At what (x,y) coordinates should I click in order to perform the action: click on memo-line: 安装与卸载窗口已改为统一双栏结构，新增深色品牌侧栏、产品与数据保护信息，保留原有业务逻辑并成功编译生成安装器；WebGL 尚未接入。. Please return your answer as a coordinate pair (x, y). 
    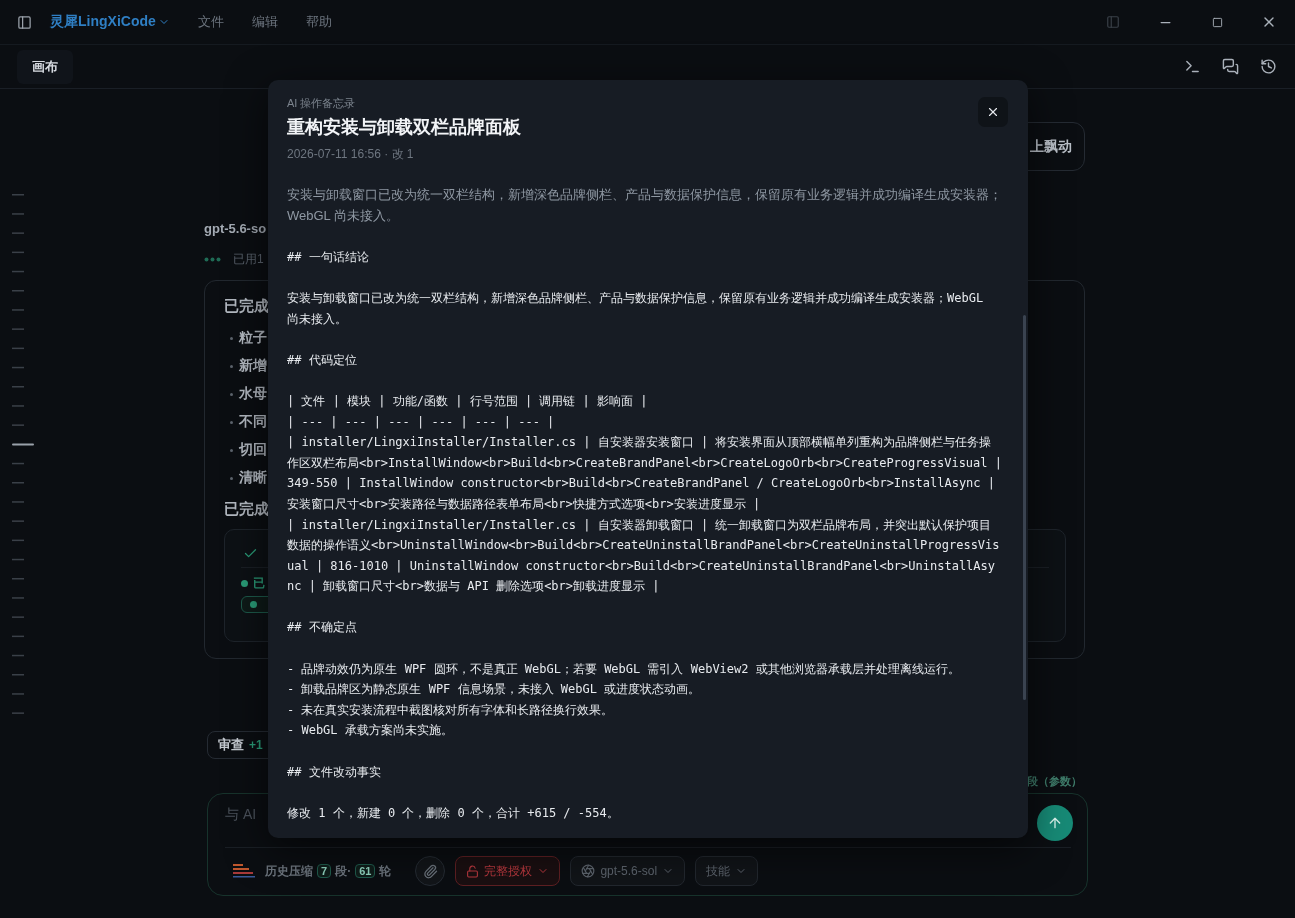
    Looking at the image, I should click on (636, 308).